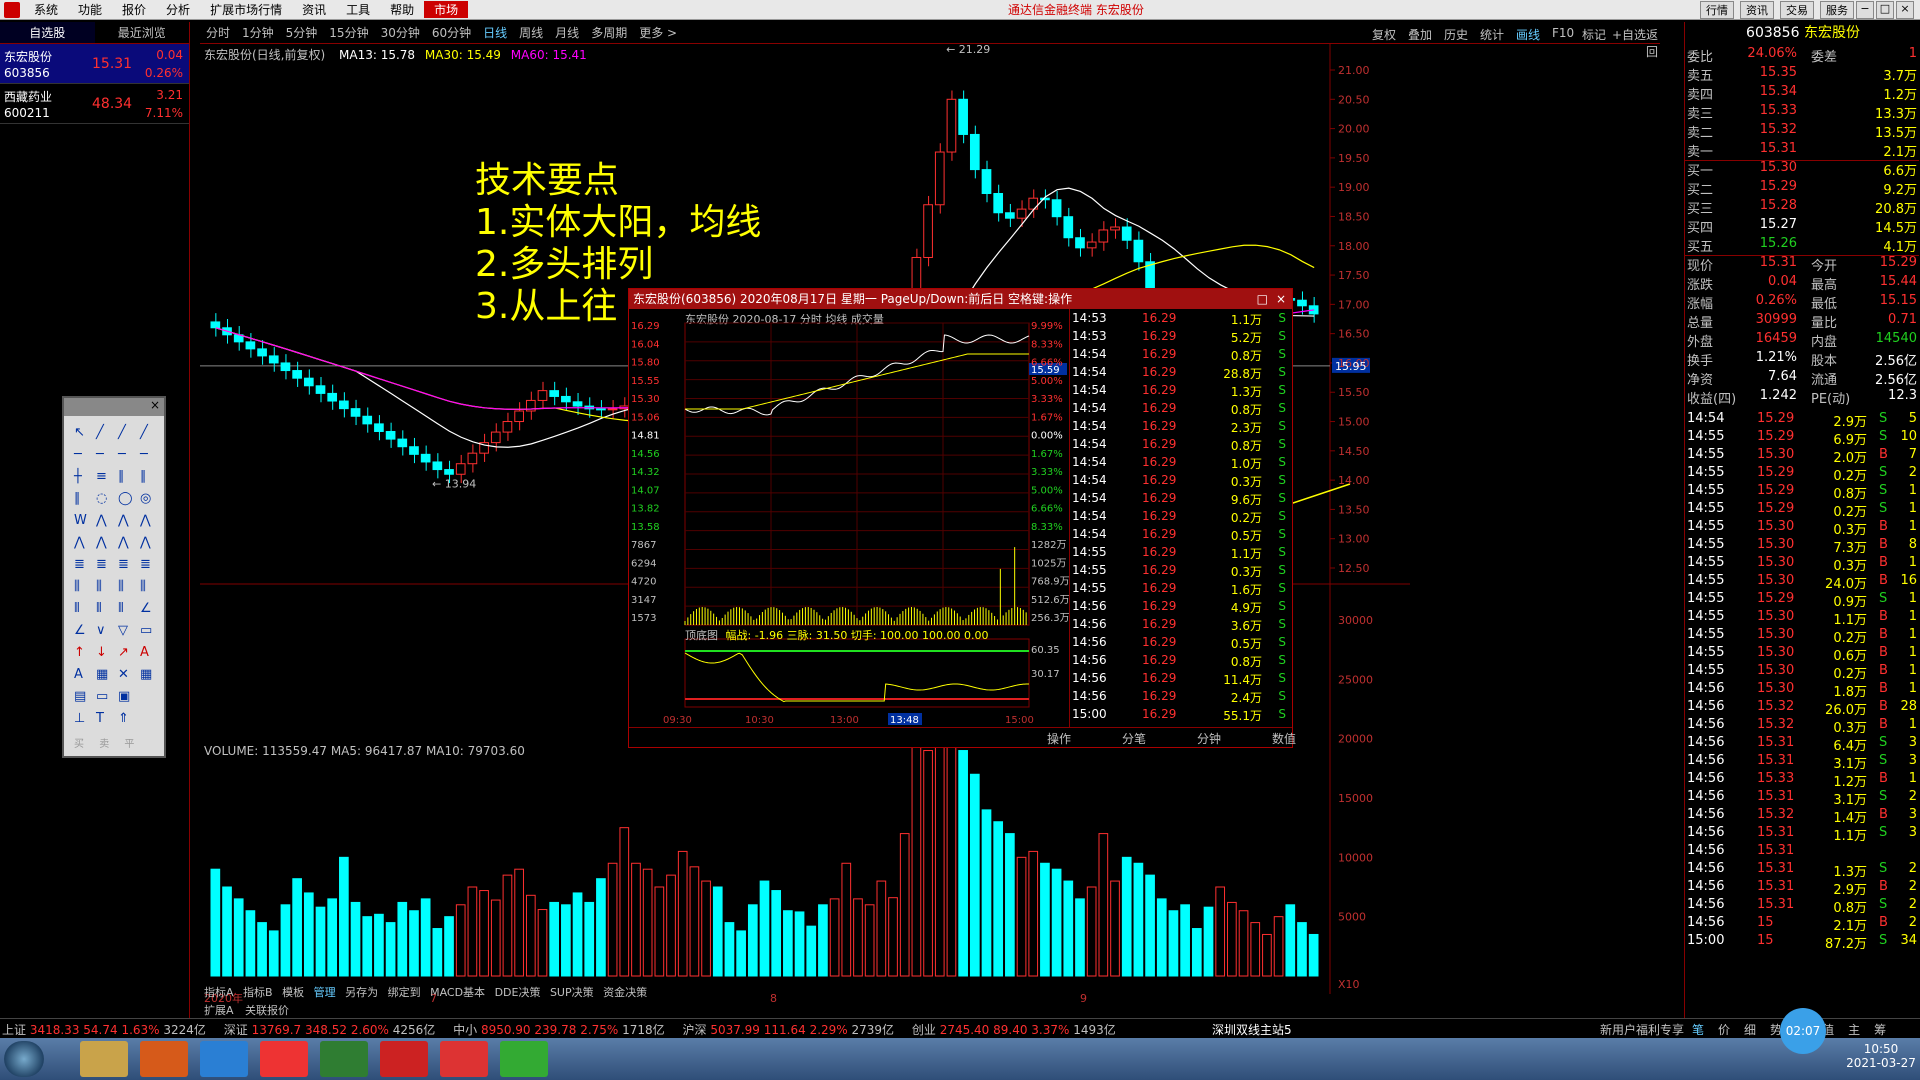 This screenshot has height=1080, width=1920. Describe the element at coordinates (658, 32) in the screenshot. I see `more-periods: 更多 >` at that location.